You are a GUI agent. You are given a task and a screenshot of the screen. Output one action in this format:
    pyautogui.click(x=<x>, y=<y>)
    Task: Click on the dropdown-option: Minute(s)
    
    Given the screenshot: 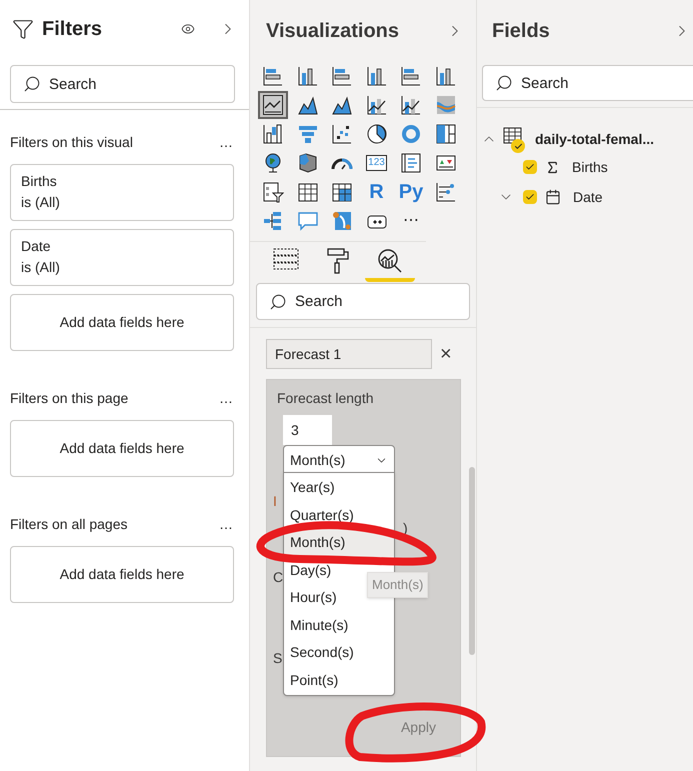 What is the action you would take?
    pyautogui.click(x=339, y=625)
    